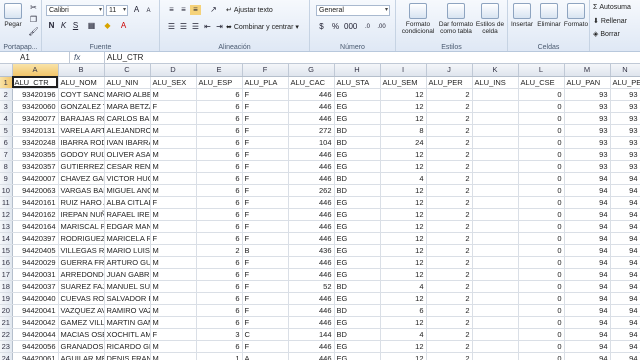 The height and width of the screenshot is (360, 640). What do you see at coordinates (265, 118) in the screenshot?
I see `cell-f4: F` at bounding box center [265, 118].